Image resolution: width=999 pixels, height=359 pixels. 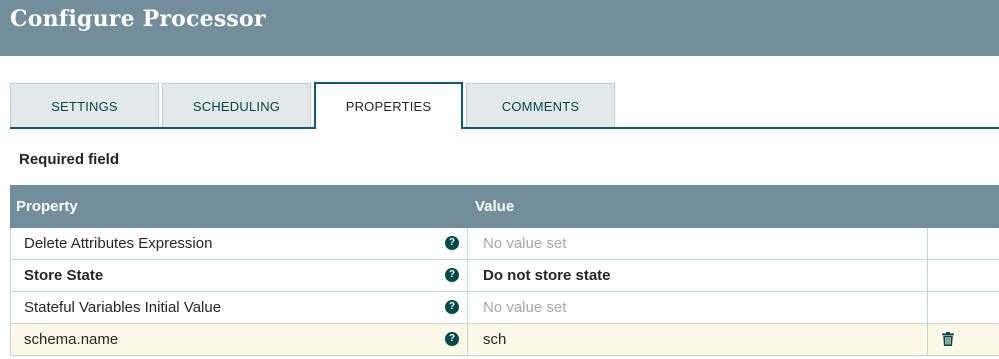 What do you see at coordinates (239, 243) in the screenshot?
I see `property-name-cell: Delete Attributes Expression ?` at bounding box center [239, 243].